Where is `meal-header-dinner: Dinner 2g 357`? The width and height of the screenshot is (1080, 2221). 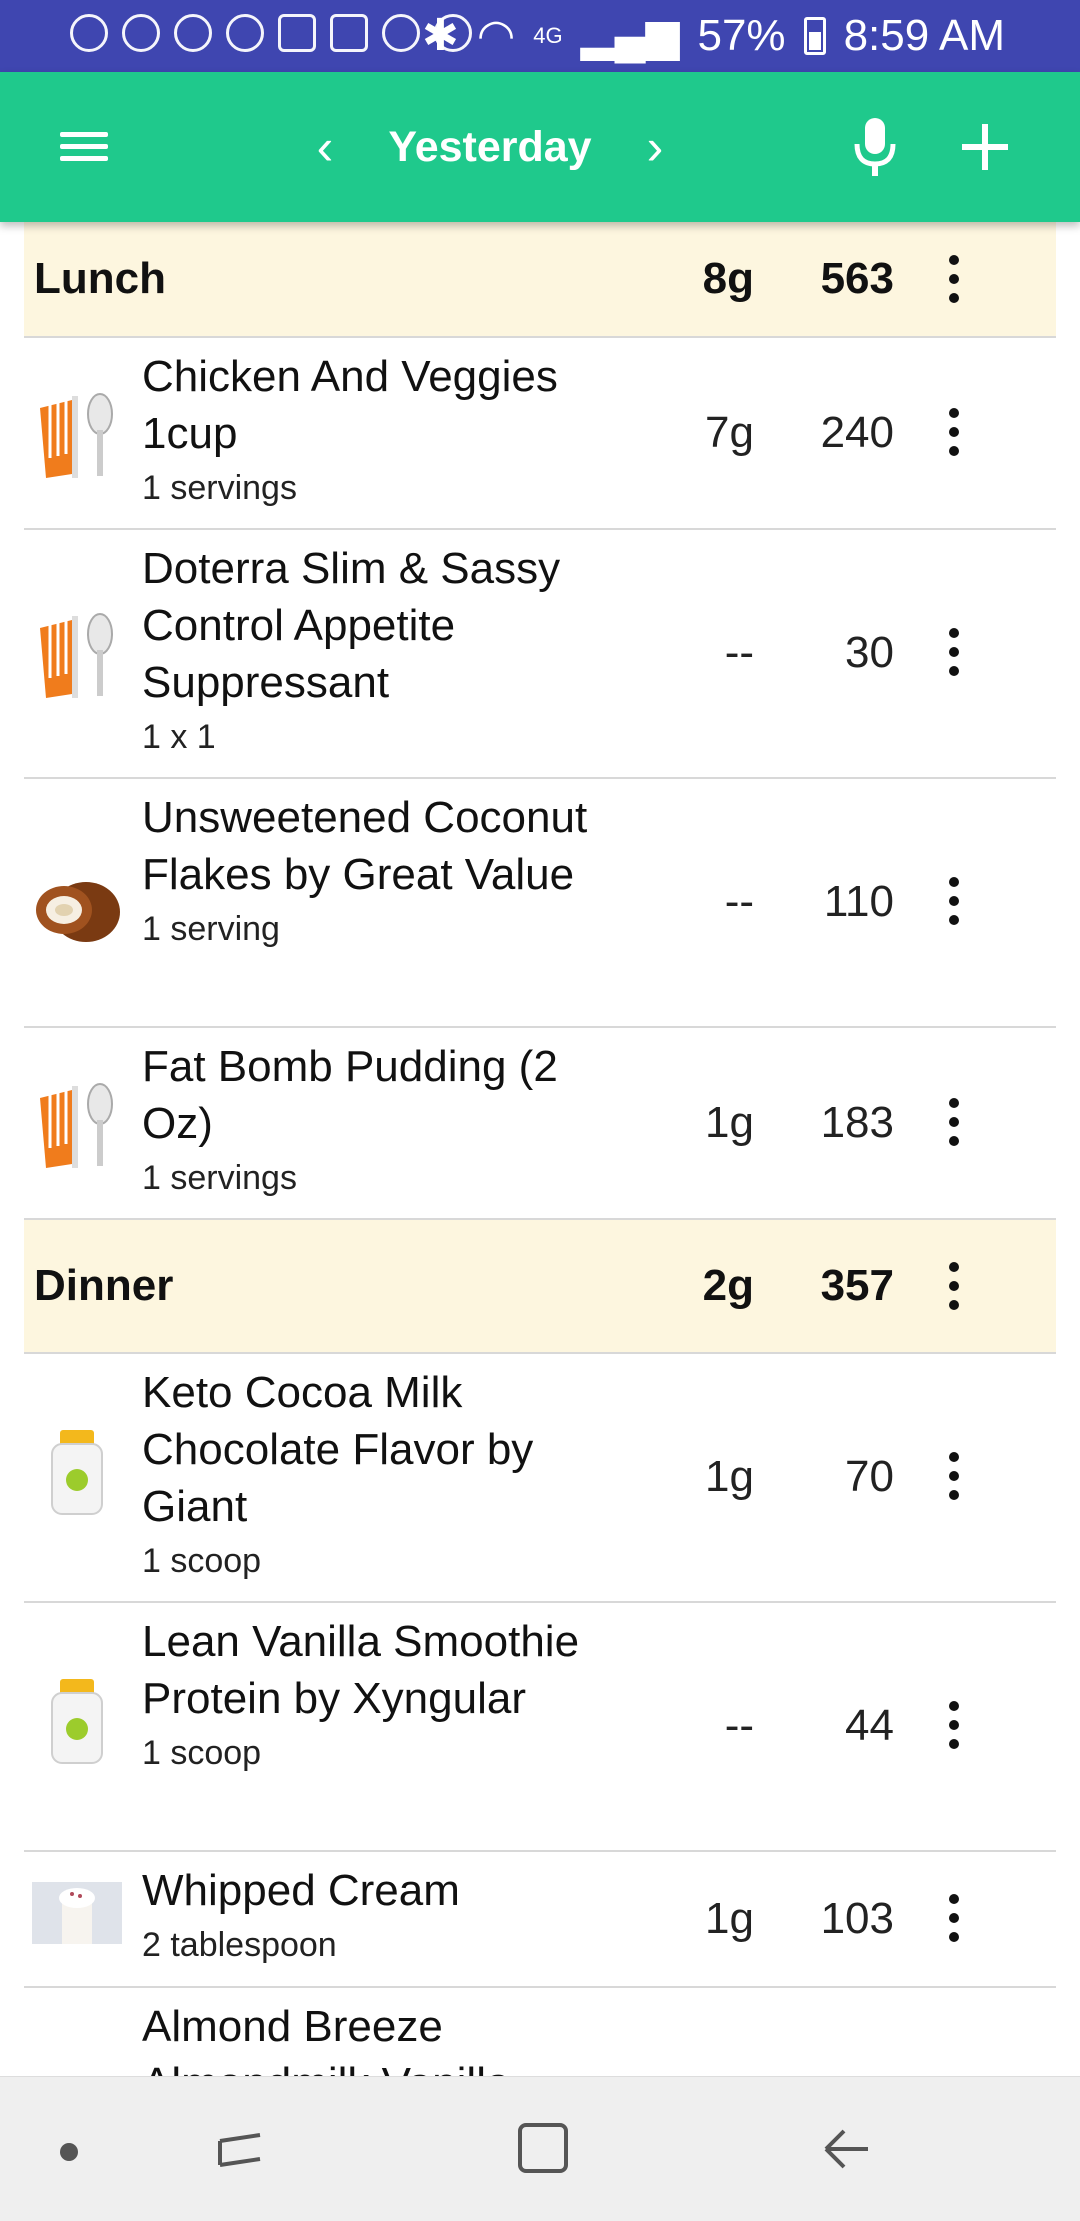
meal-header-dinner: Dinner 2g 357 is located at coordinates (540, 1287).